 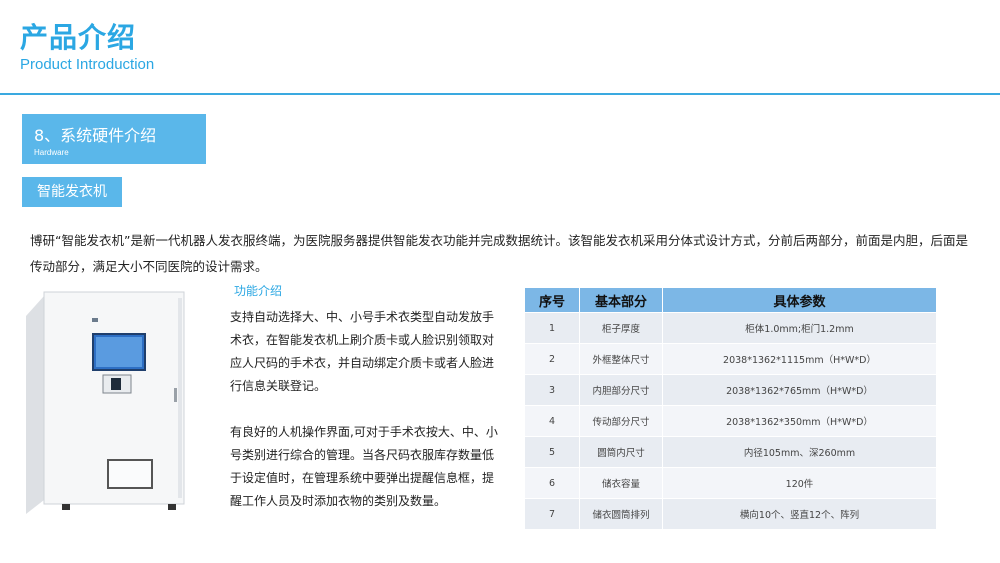 What do you see at coordinates (552, 483) in the screenshot?
I see `cell-index: 6` at bounding box center [552, 483].